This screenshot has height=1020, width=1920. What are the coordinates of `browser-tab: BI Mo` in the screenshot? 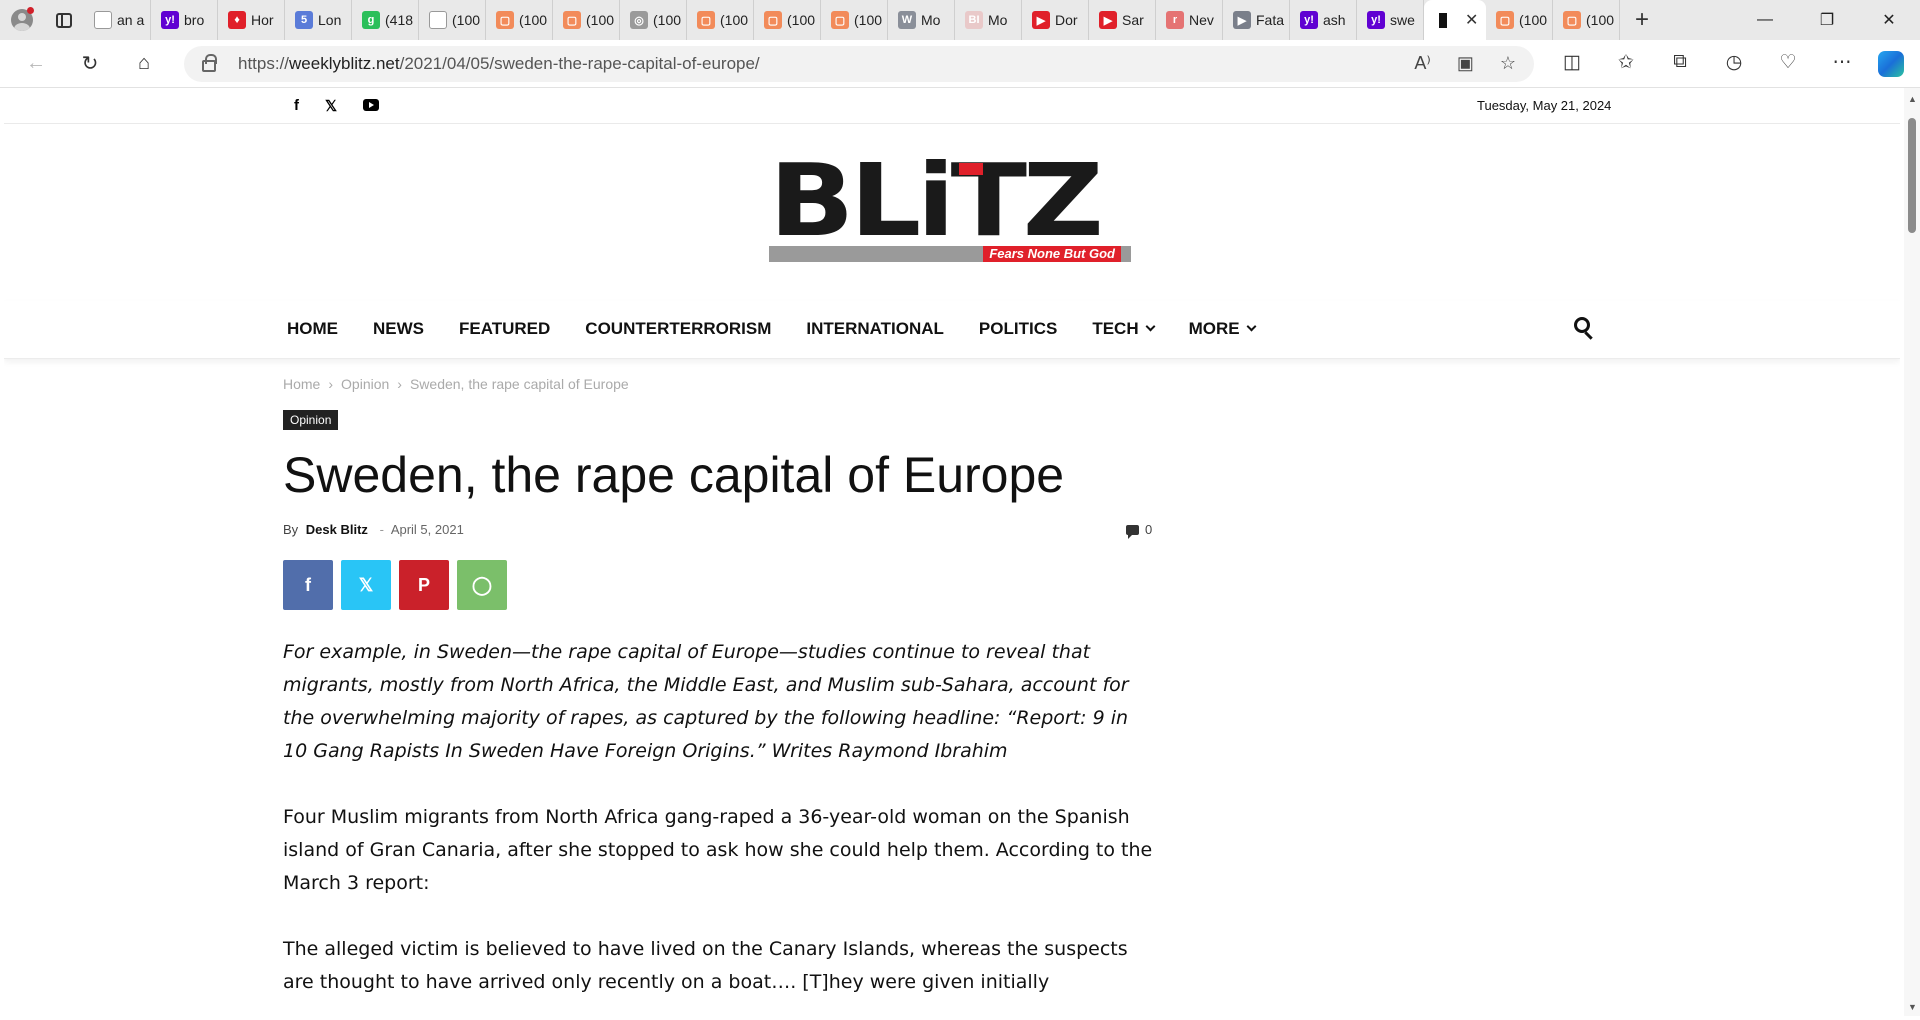 It's located at (988, 20).